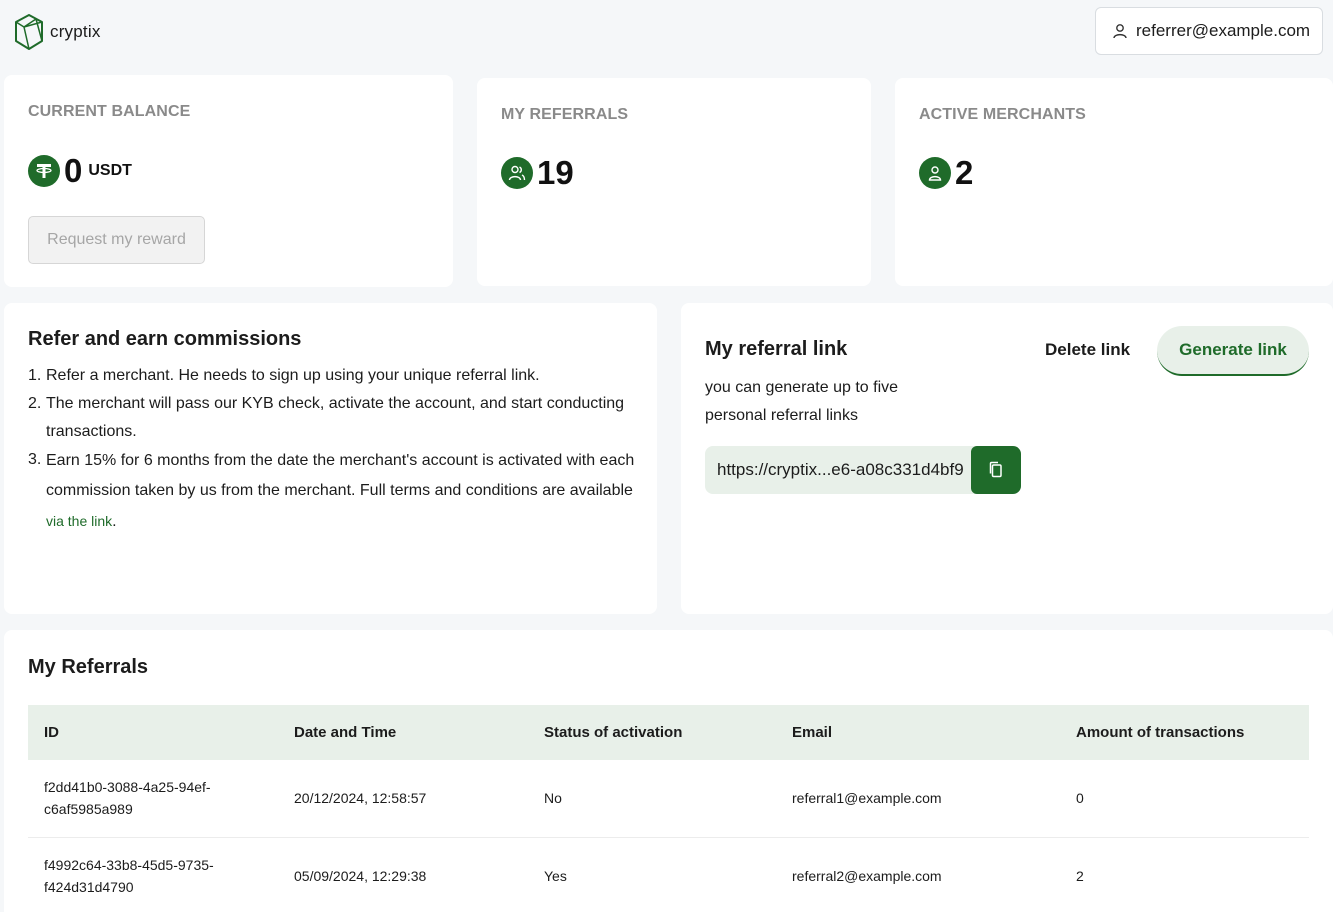  What do you see at coordinates (153, 799) in the screenshot?
I see `cell-id: f2dd41b0-3088-4a25-94ef- c6af5985a989` at bounding box center [153, 799].